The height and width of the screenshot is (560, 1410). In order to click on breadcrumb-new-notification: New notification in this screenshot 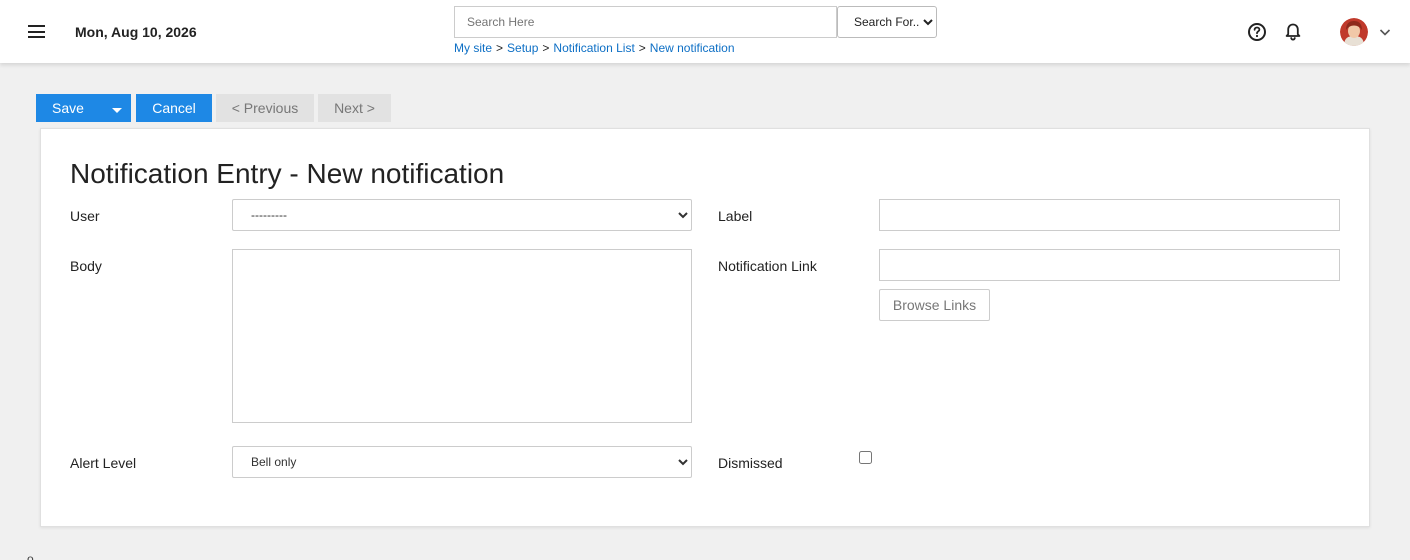, I will do `click(692, 48)`.